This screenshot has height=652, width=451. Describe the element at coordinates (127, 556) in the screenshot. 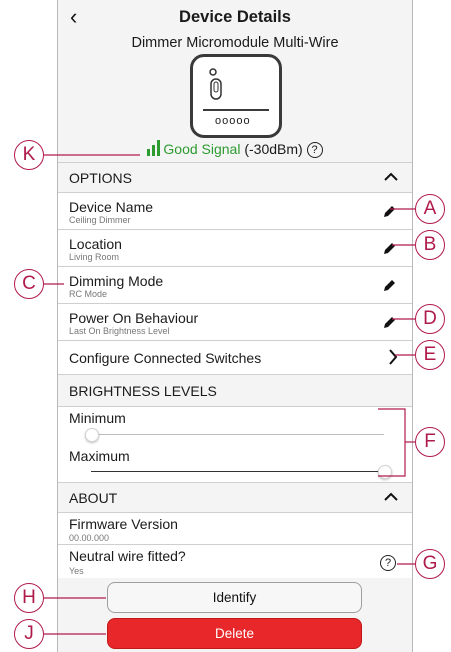

I see `neutral-wire-label: Neutral wire fitted?` at that location.